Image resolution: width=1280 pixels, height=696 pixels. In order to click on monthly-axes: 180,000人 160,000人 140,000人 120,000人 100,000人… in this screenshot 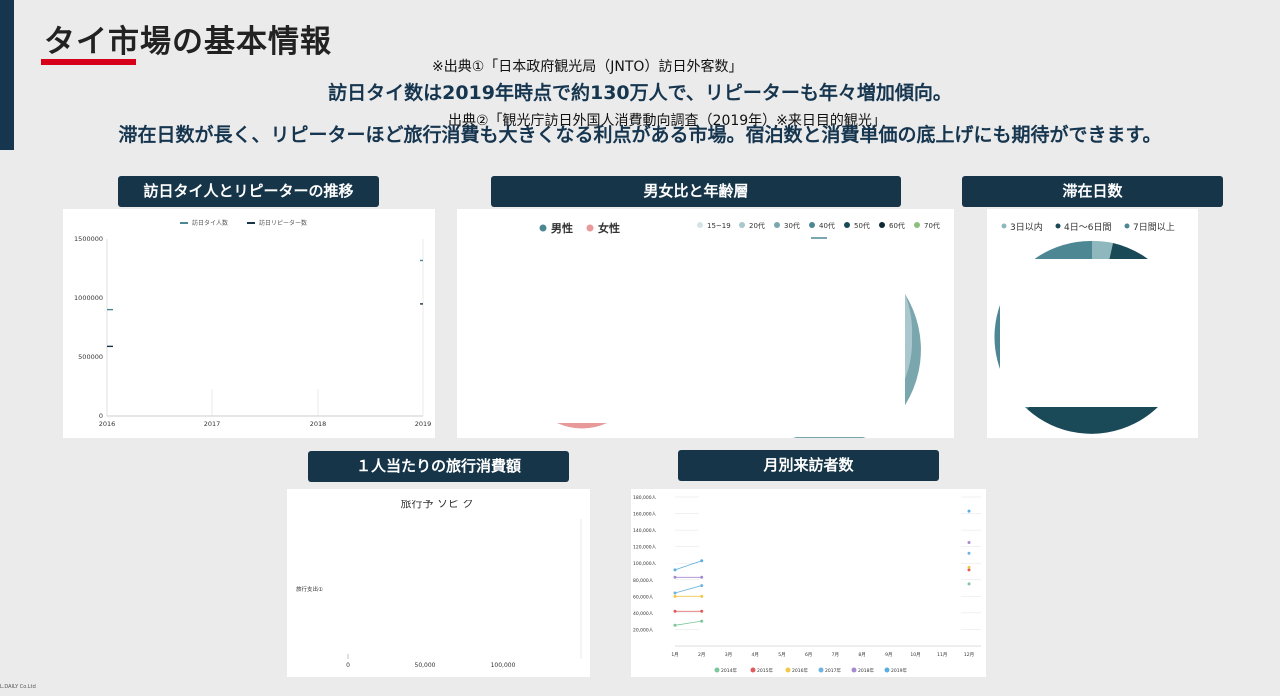, I will do `click(807, 576)`.